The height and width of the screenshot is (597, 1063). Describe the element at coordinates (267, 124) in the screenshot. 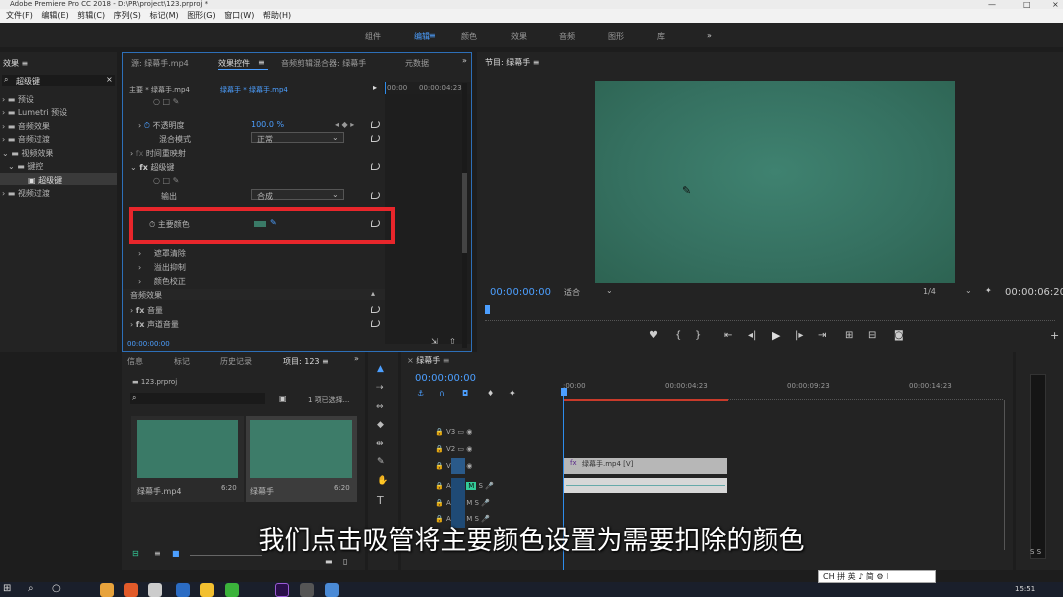

I see `opacity-value: 100.0 %` at that location.